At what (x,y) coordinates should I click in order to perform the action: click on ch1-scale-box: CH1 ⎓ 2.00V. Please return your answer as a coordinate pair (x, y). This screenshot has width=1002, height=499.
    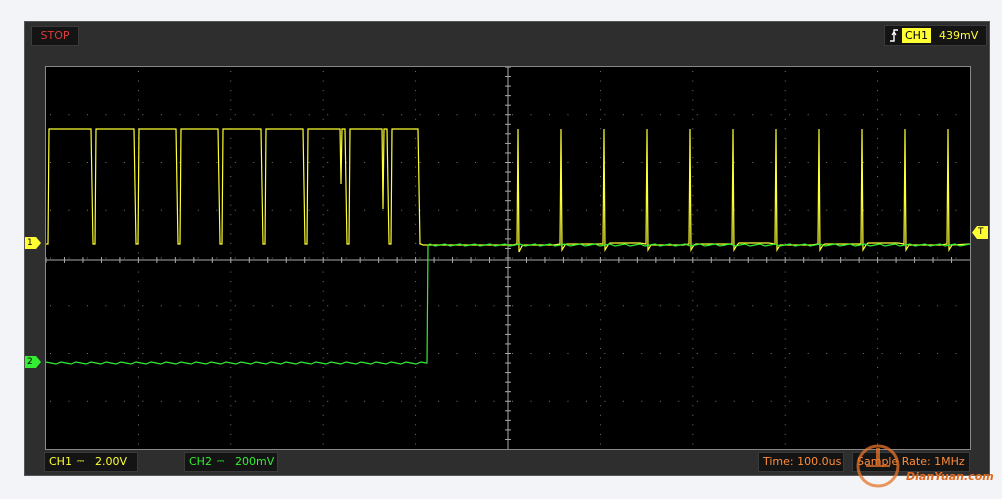
    Looking at the image, I should click on (91, 462).